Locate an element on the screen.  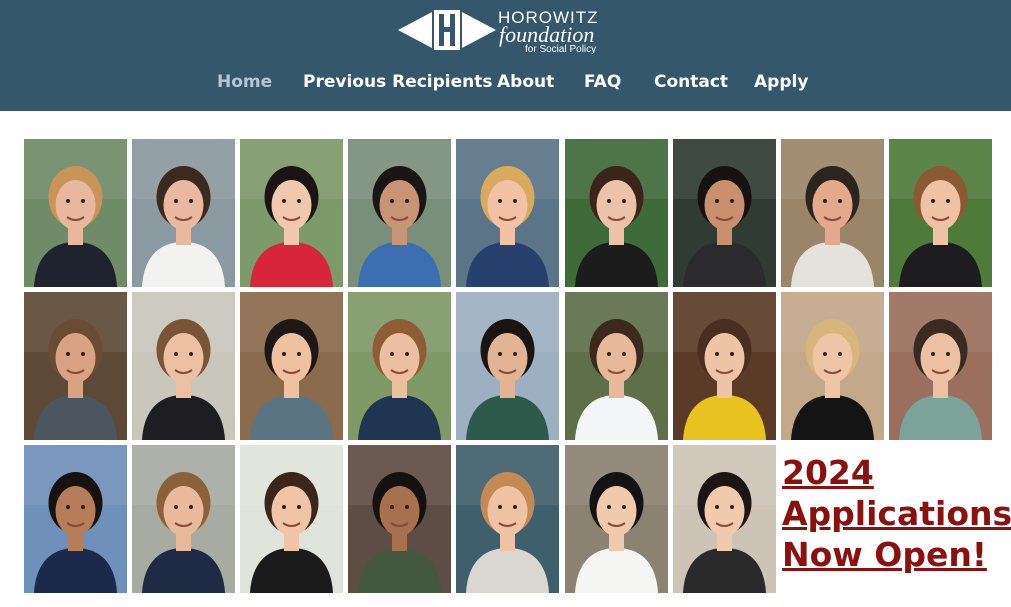
logo-tagline: for Social Policy is located at coordinates (561, 49).